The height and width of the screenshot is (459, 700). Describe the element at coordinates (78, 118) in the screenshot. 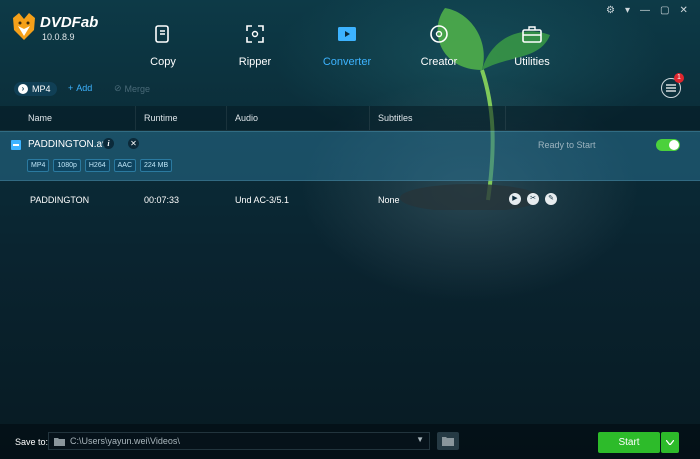

I see `column-name: Name` at that location.